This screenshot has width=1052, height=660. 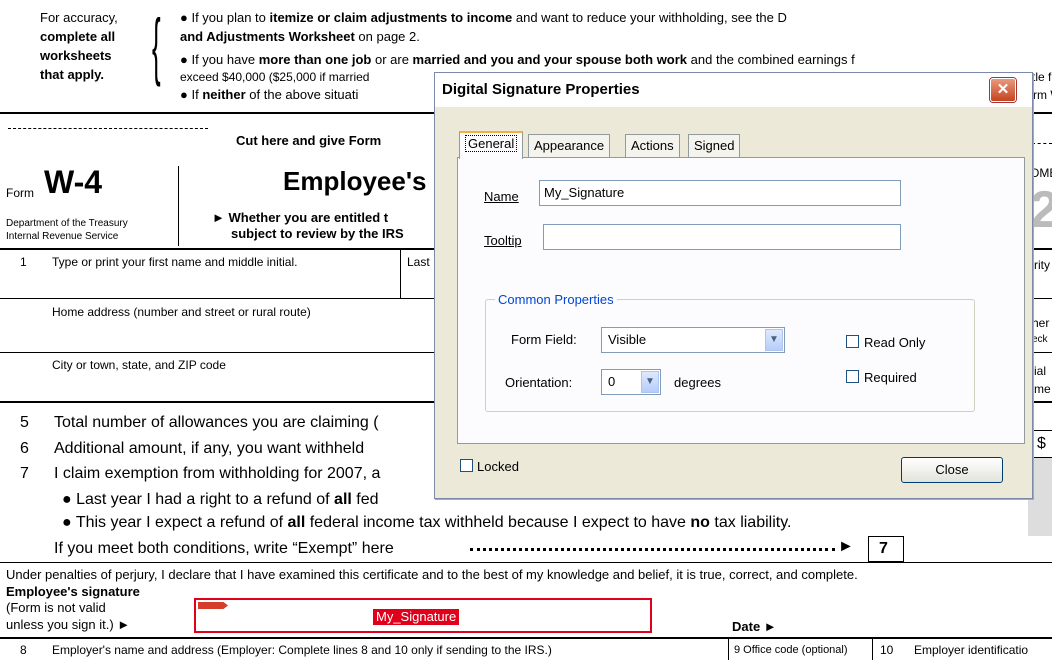 I want to click on accuracy-line-3: worksheets, so click(x=76, y=55).